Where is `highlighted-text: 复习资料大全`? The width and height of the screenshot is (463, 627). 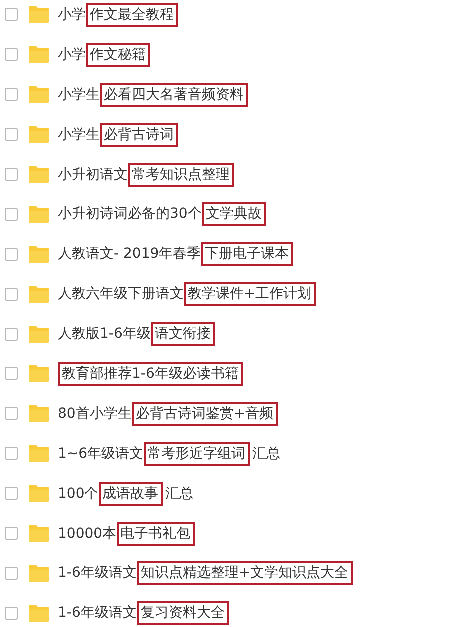 highlighted-text: 复习资料大全 is located at coordinates (182, 613).